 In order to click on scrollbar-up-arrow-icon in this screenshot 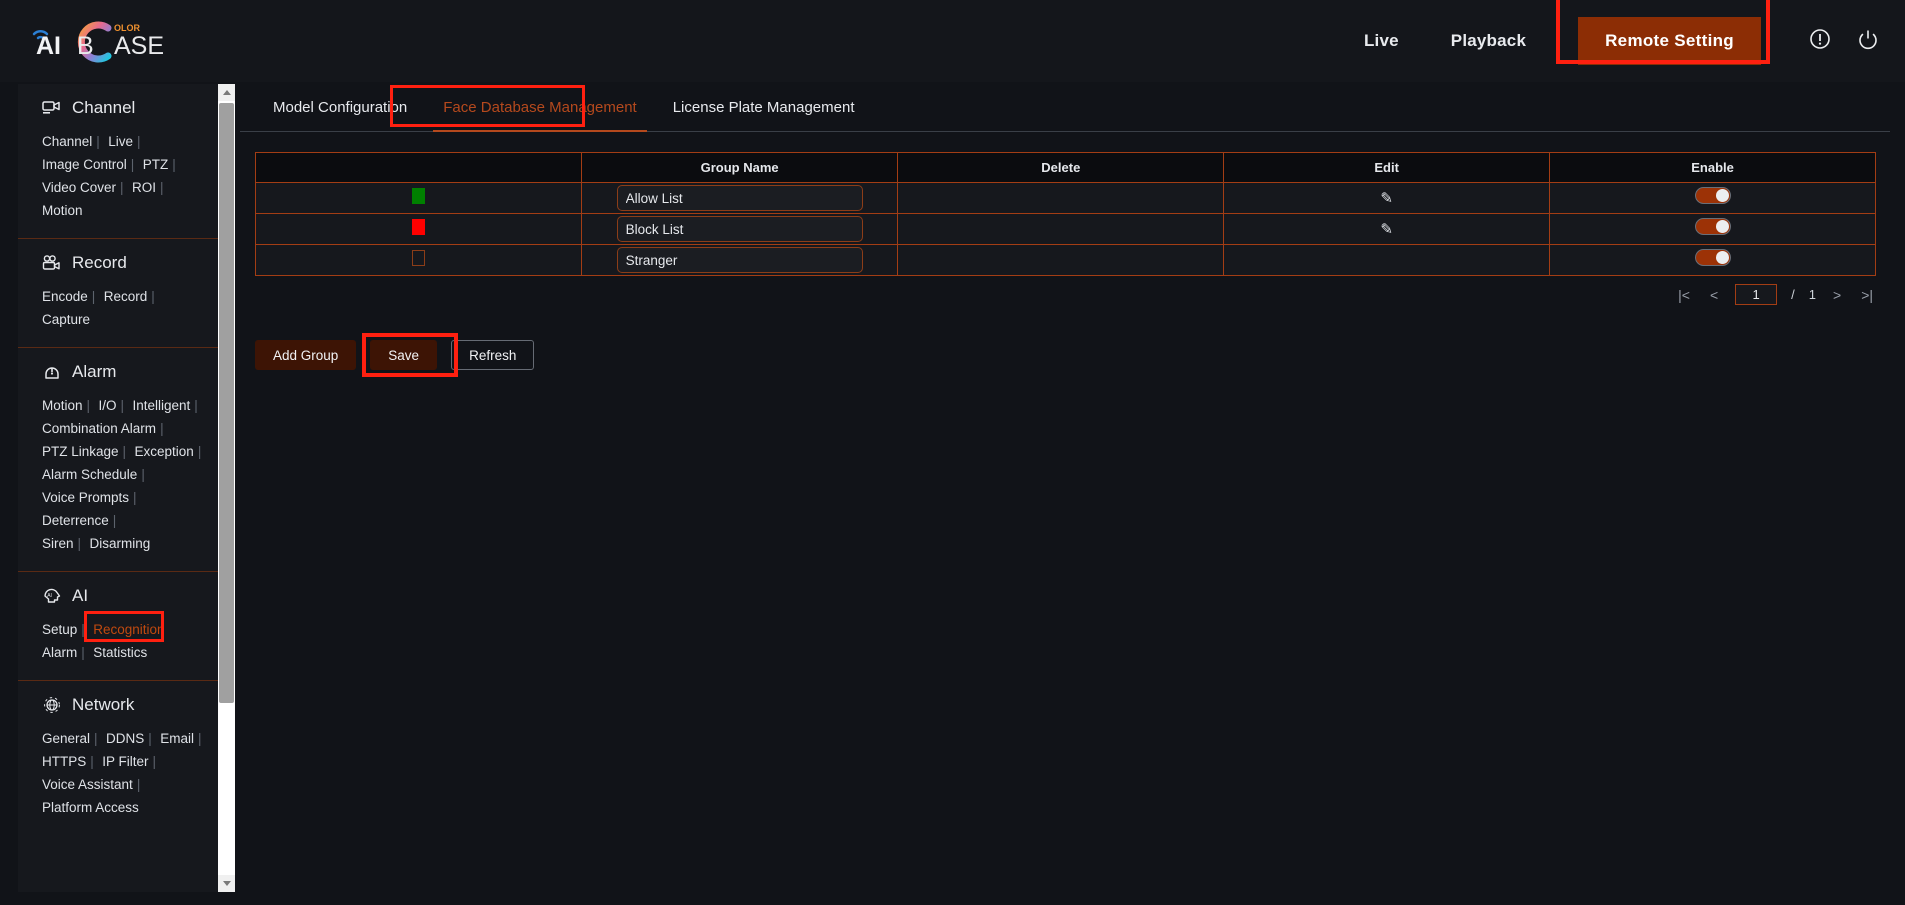, I will do `click(226, 92)`.